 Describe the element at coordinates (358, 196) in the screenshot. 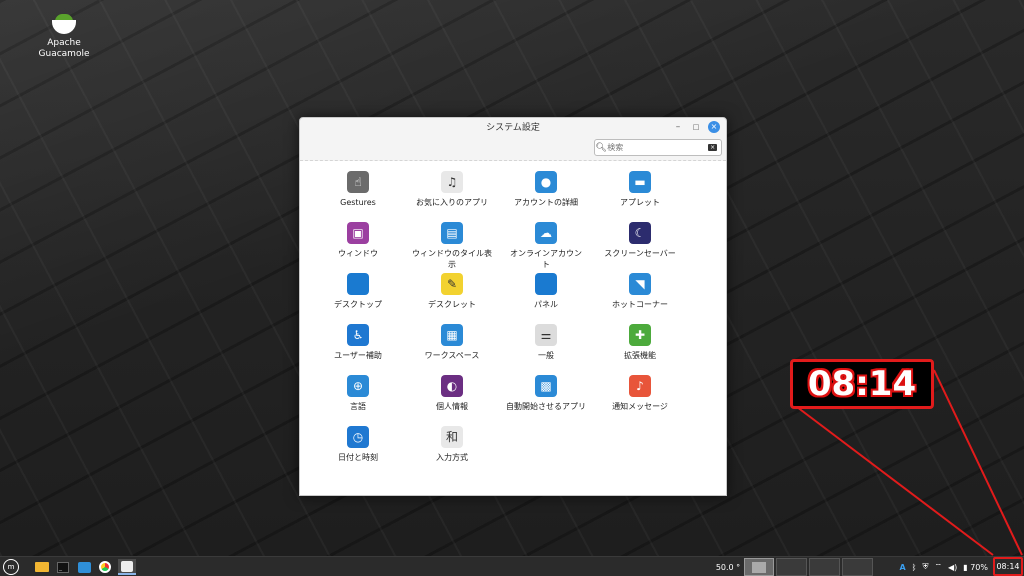

I see `settings-item: ☝ Gestures` at that location.